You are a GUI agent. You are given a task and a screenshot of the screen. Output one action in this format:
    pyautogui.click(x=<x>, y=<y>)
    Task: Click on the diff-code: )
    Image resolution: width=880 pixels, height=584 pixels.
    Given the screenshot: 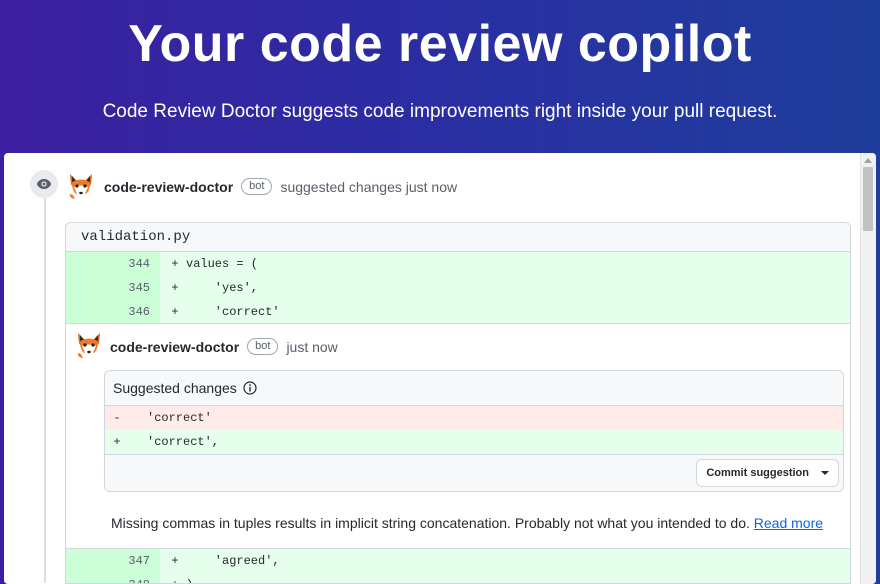 What is the action you would take?
    pyautogui.click(x=189, y=580)
    